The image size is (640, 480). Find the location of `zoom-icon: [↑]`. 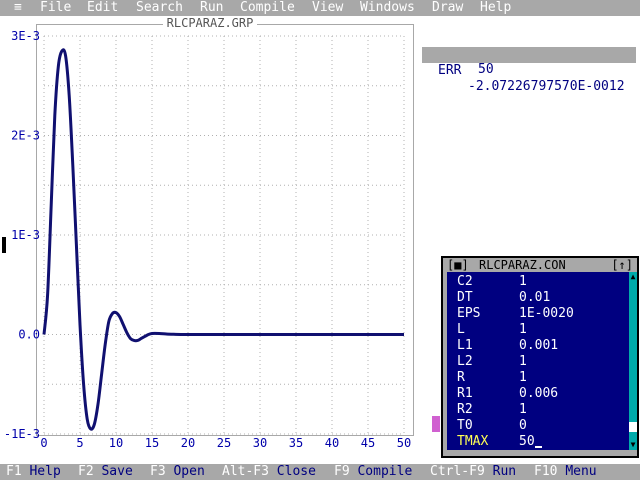

zoom-icon: [↑] is located at coordinates (622, 265).